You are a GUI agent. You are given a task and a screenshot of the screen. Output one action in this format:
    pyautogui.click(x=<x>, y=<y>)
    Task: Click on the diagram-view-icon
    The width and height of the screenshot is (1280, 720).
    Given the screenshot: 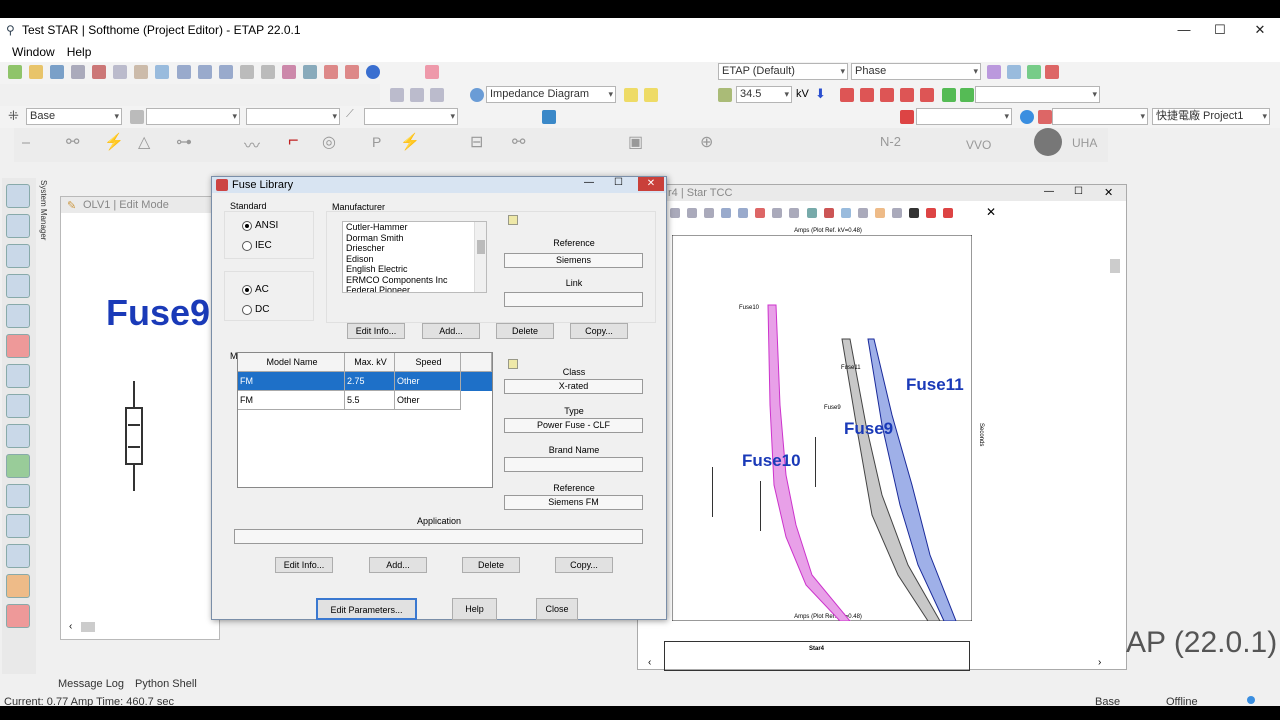 What is the action you would take?
    pyautogui.click(x=18, y=256)
    